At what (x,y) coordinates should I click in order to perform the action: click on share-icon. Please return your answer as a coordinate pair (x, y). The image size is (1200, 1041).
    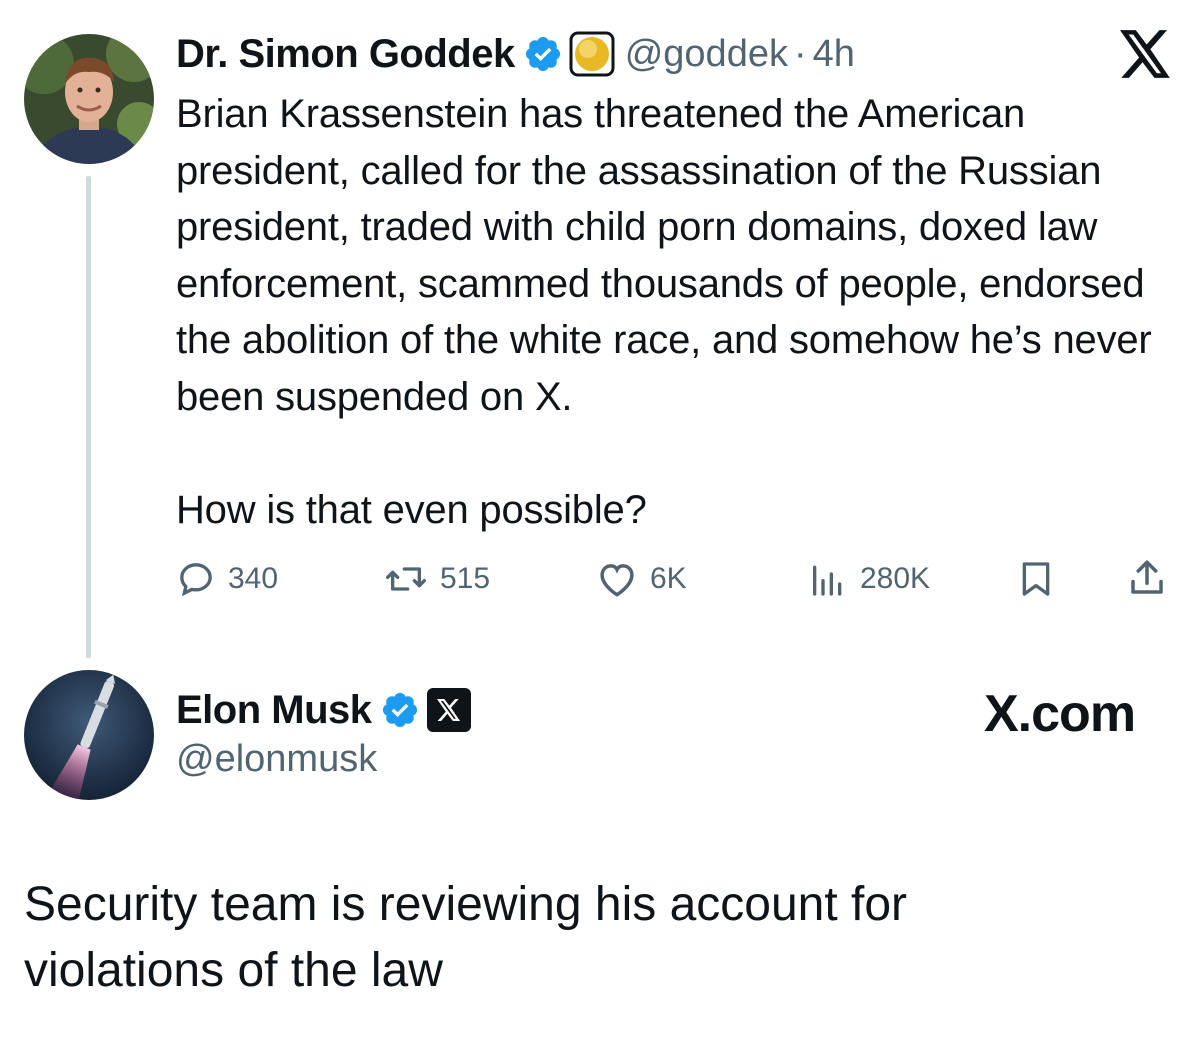
    Looking at the image, I should click on (1147, 577).